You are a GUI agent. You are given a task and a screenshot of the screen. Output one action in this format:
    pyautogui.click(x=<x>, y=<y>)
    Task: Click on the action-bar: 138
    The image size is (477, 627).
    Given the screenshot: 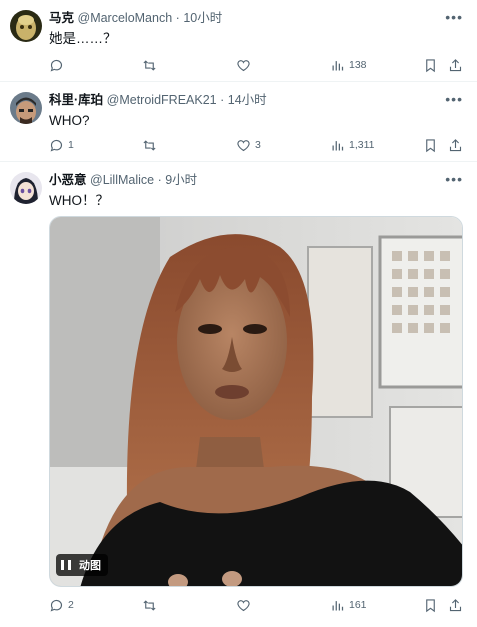 What is the action you would take?
    pyautogui.click(x=258, y=65)
    